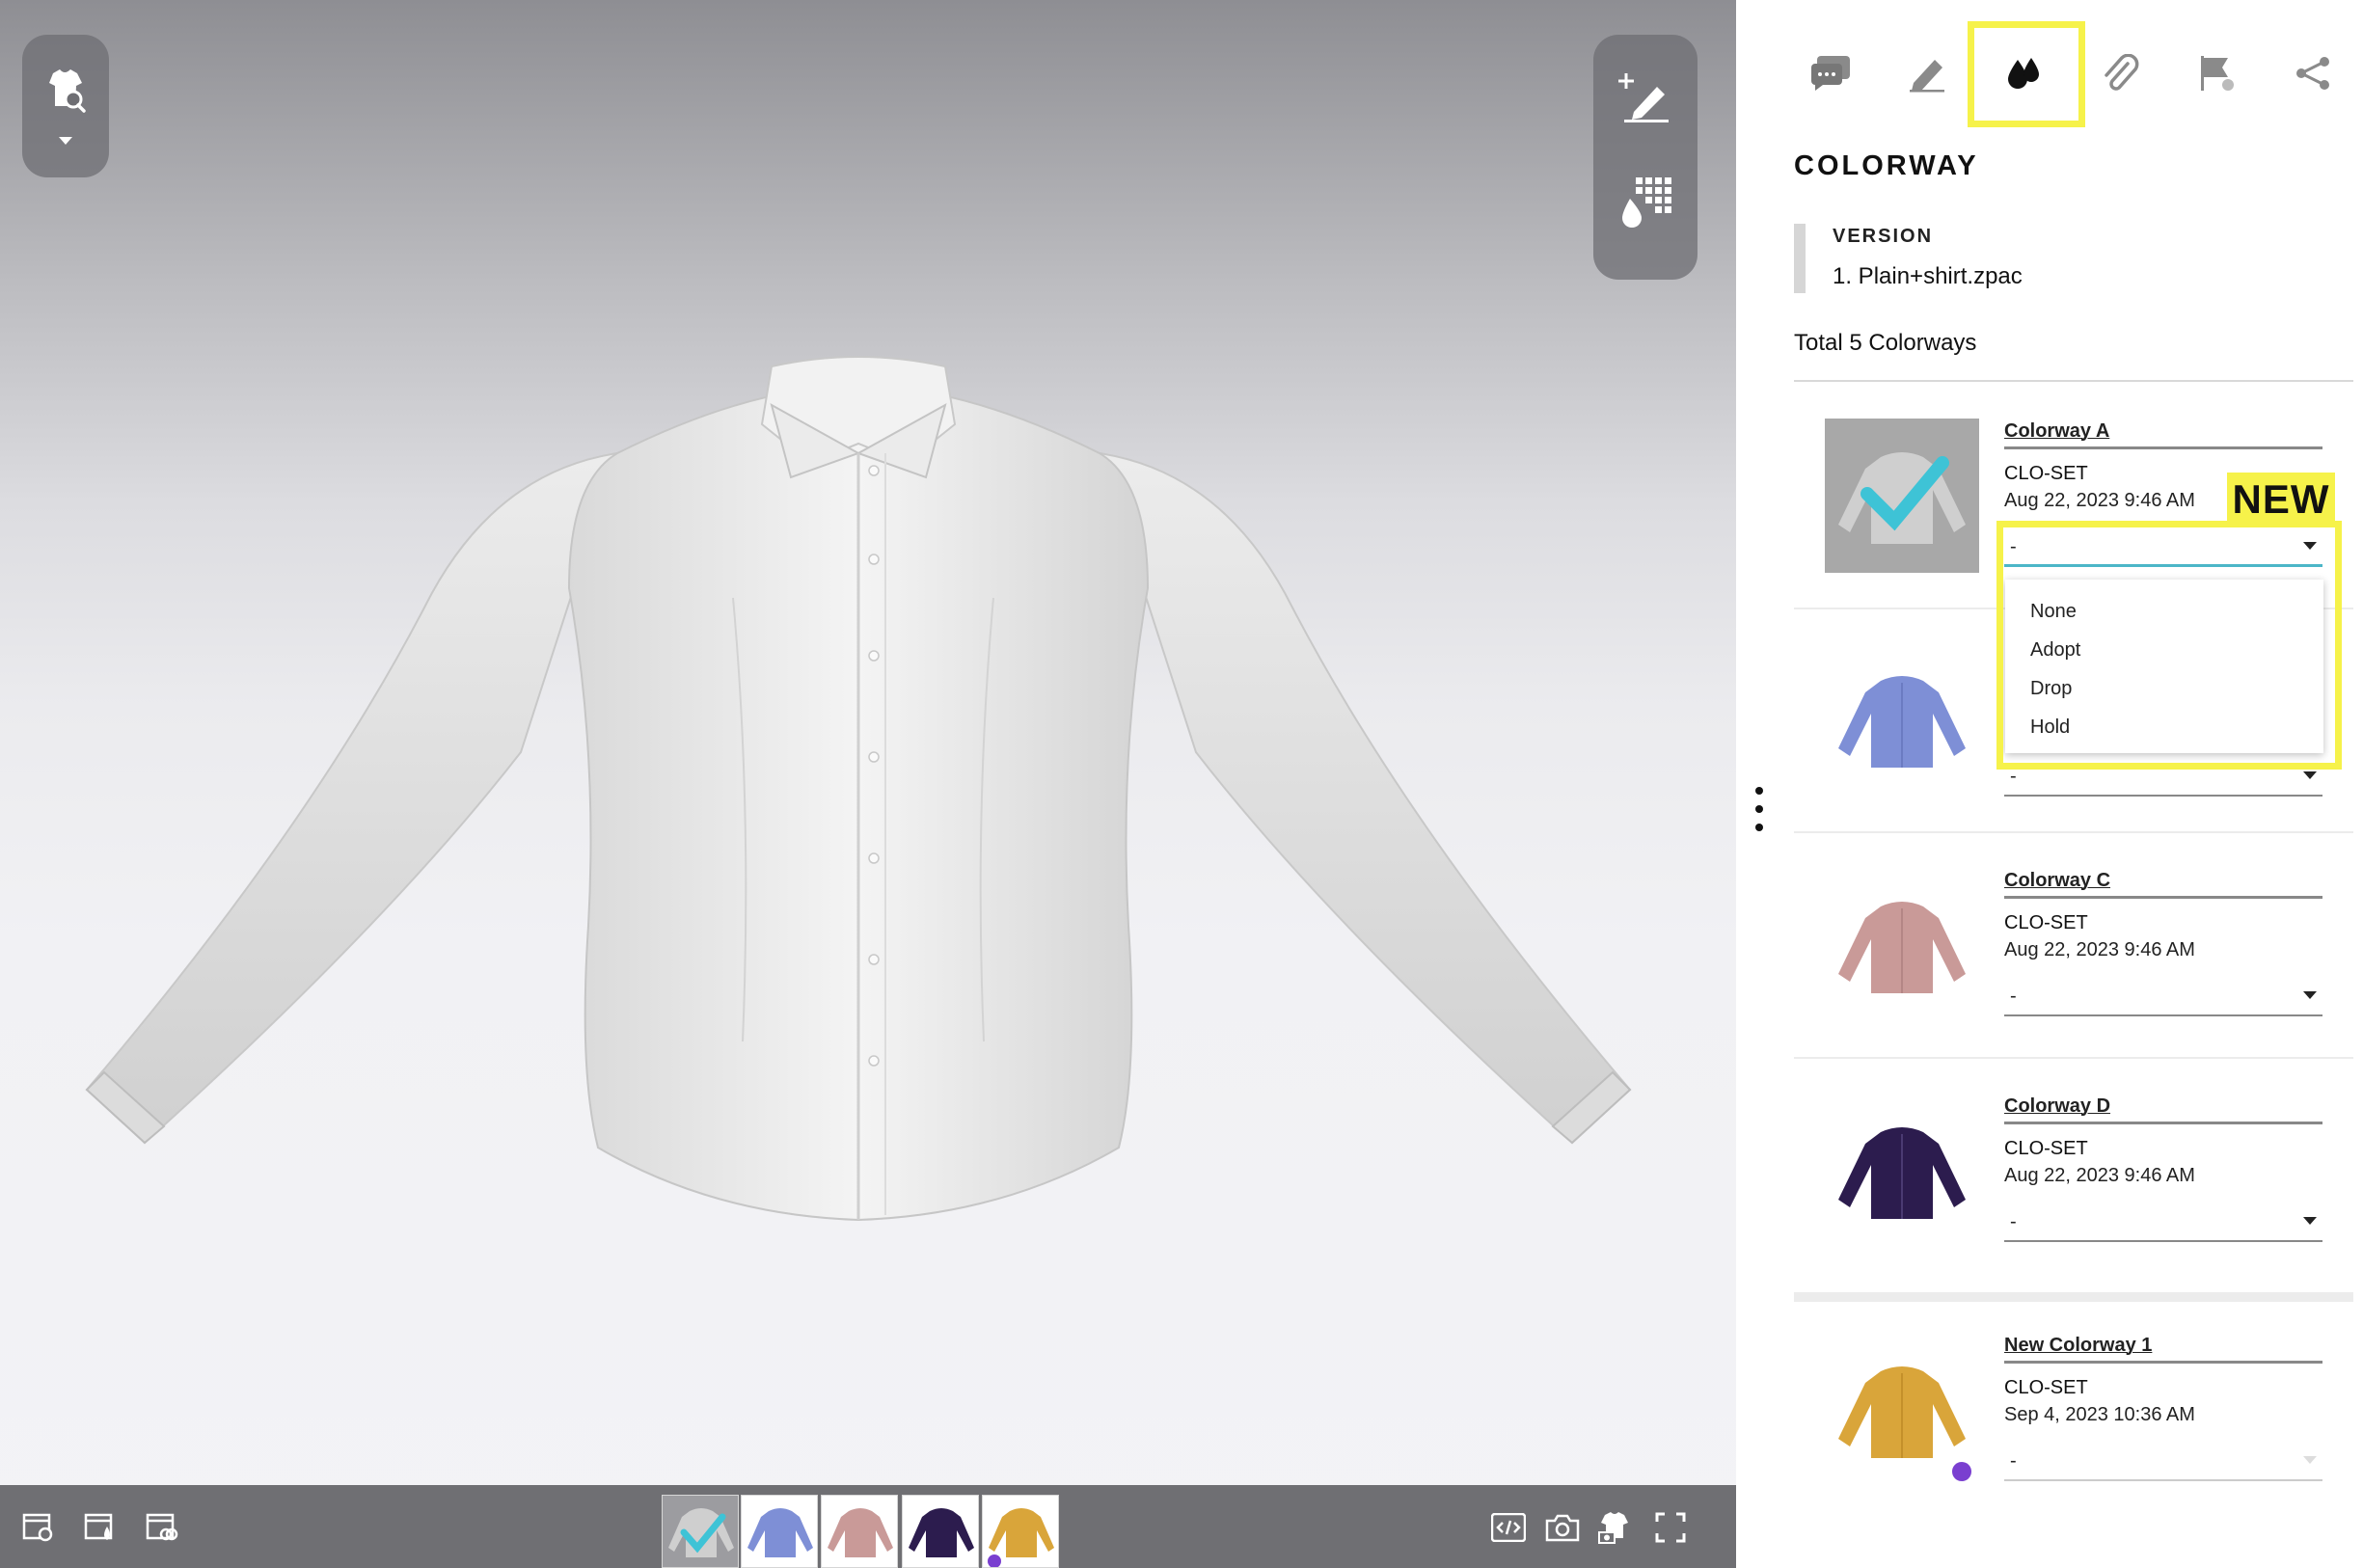  I want to click on flag-icon, so click(2216, 73).